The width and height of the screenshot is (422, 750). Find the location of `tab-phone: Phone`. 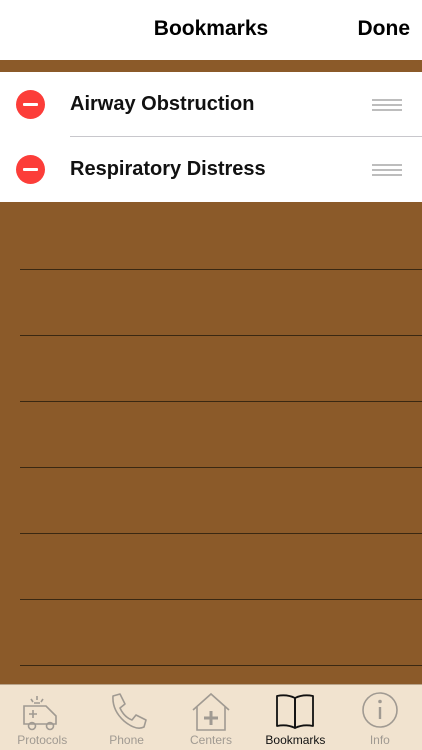

tab-phone: Phone is located at coordinates (126, 717).